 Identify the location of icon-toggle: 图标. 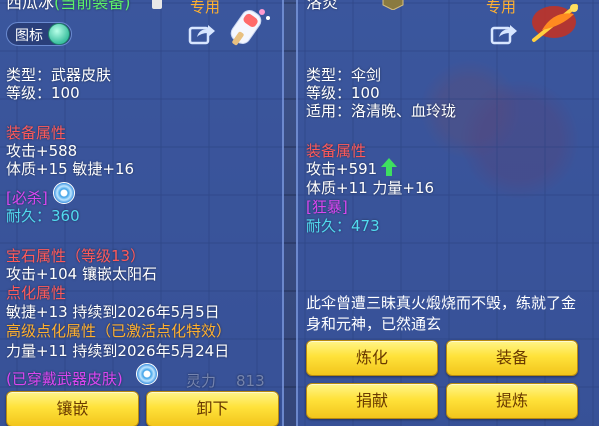
(39, 34).